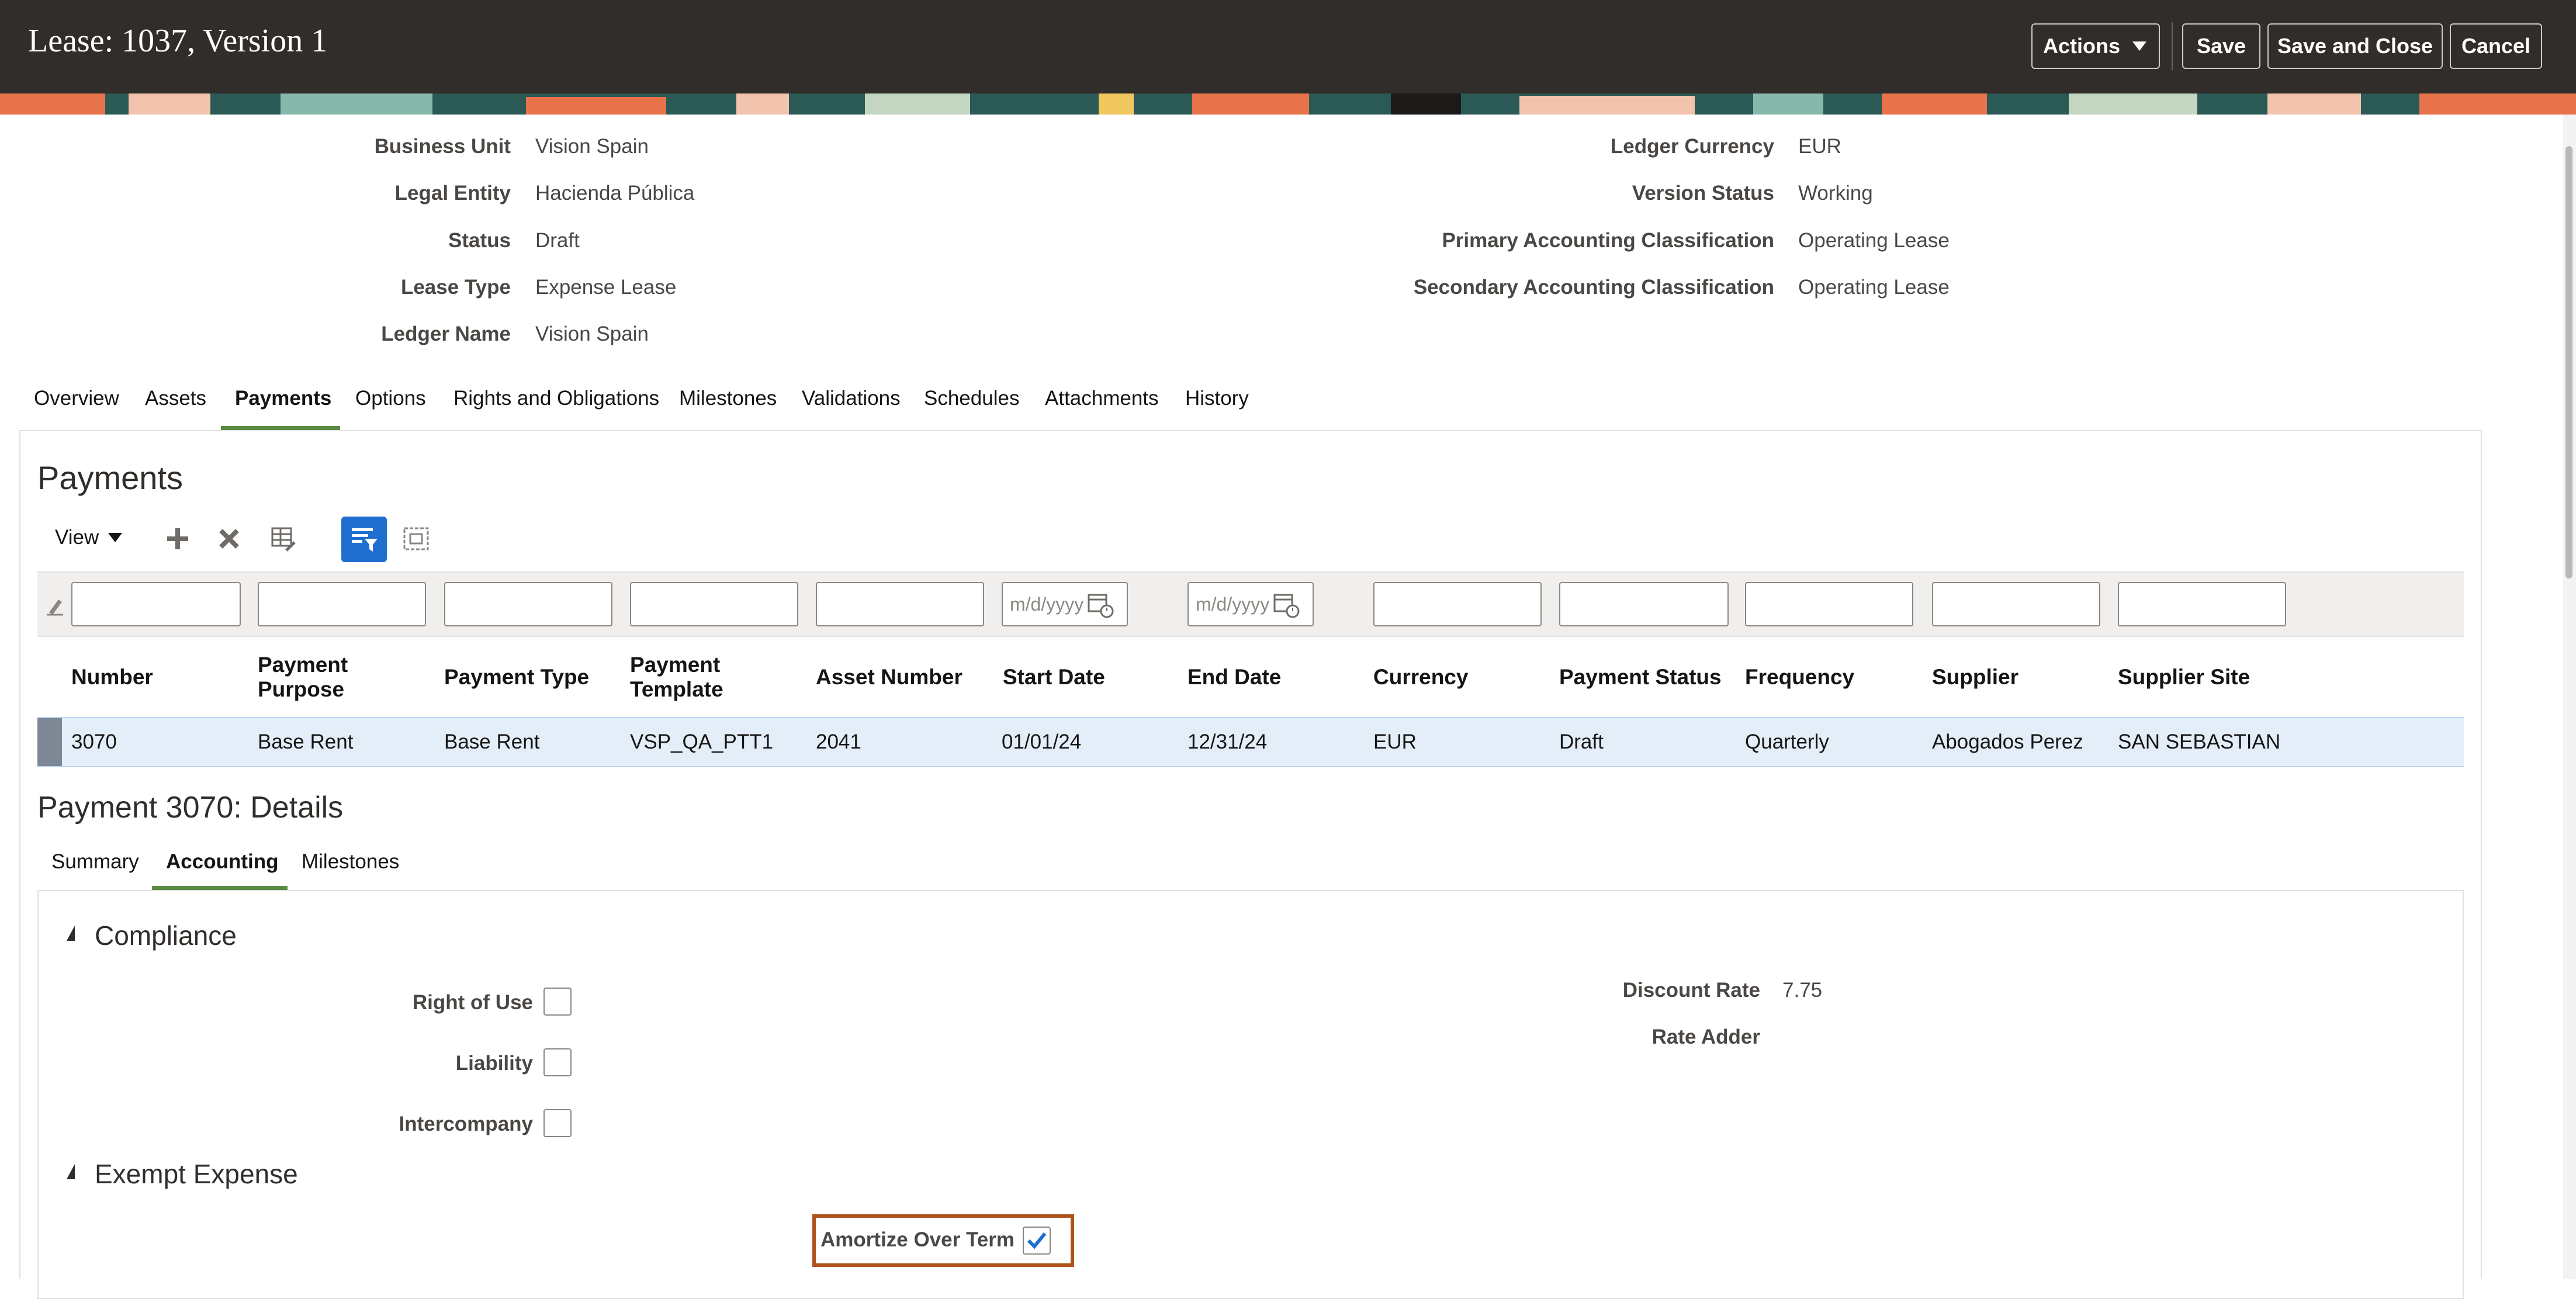 Image resolution: width=2576 pixels, height=1299 pixels. Describe the element at coordinates (528, 604) in the screenshot. I see `filter-payment-type-input` at that location.